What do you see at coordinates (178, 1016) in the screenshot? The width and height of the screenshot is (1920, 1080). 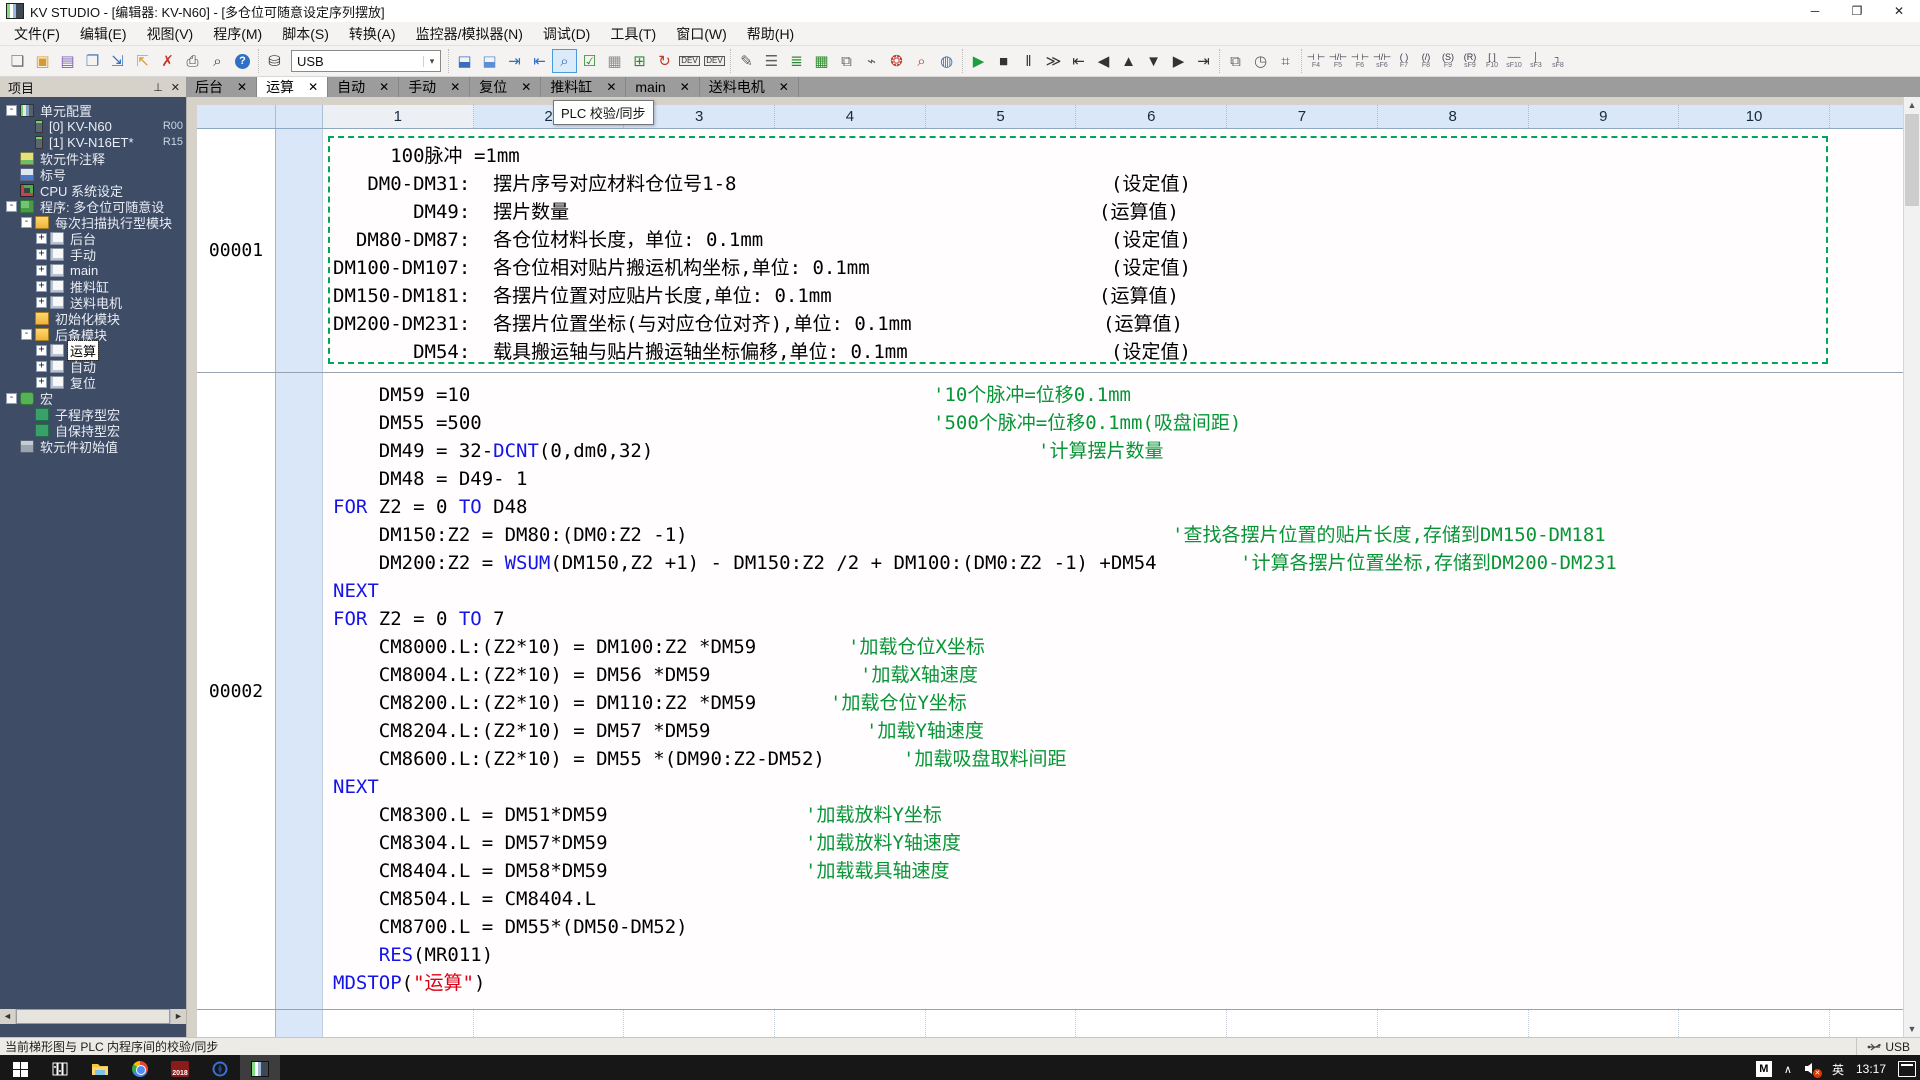 I see `scroll-right-icon: ►` at bounding box center [178, 1016].